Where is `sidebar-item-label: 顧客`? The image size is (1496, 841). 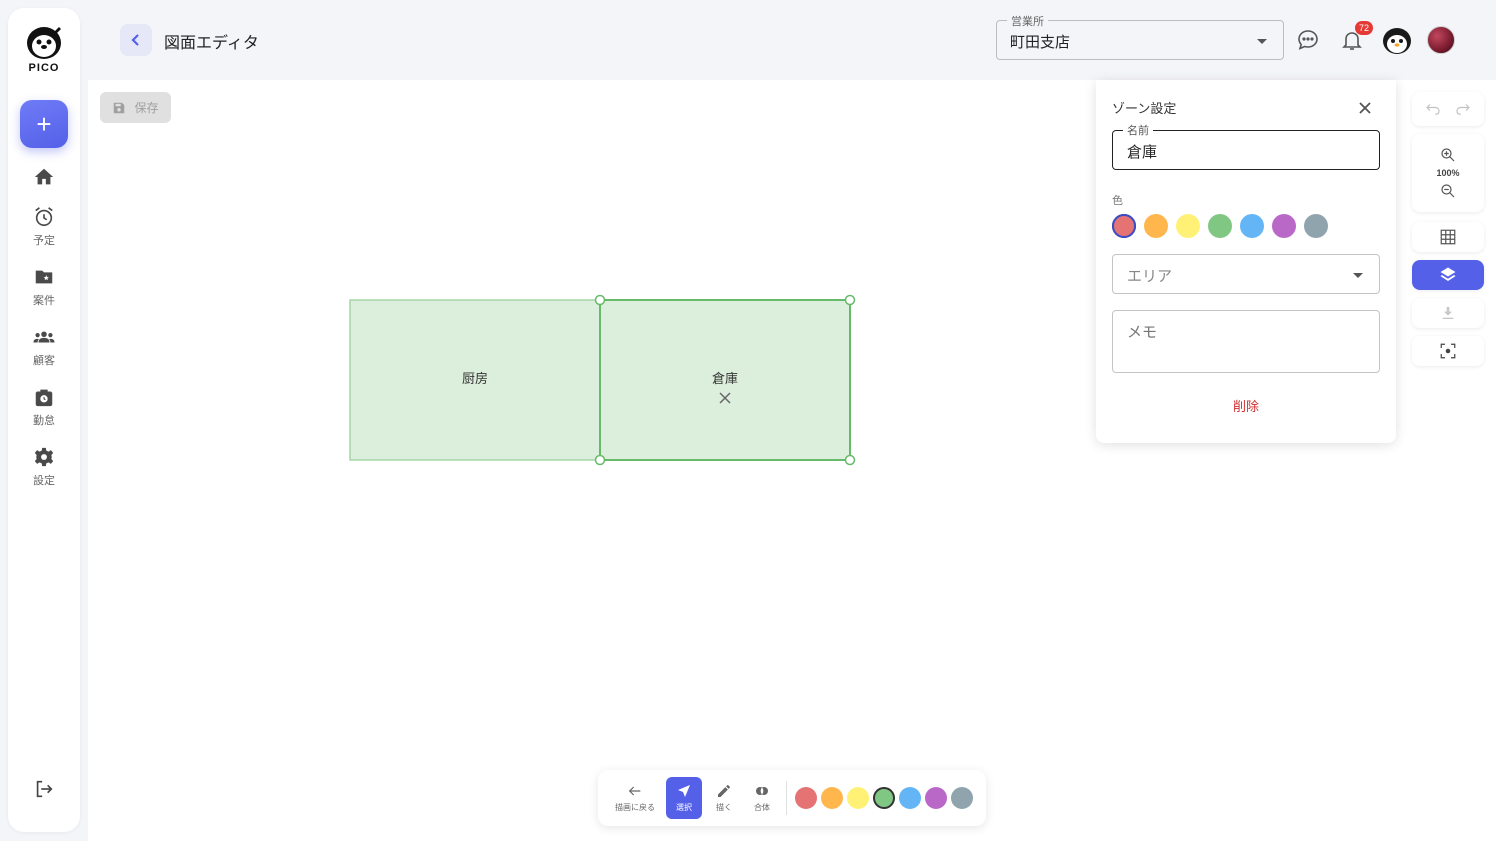
sidebar-item-label: 顧客 is located at coordinates (44, 360).